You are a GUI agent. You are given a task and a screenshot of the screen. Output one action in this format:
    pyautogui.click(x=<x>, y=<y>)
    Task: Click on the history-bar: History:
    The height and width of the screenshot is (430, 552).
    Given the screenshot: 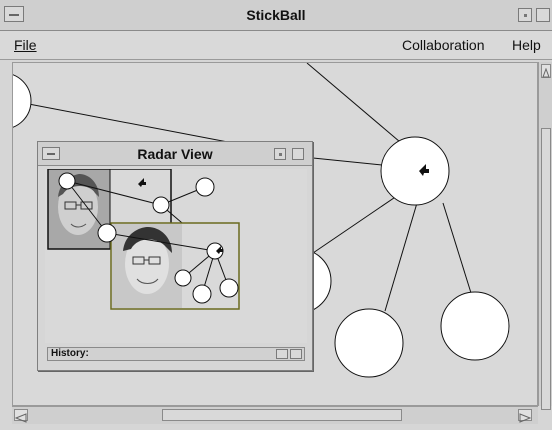 What is the action you would take?
    pyautogui.click(x=176, y=354)
    